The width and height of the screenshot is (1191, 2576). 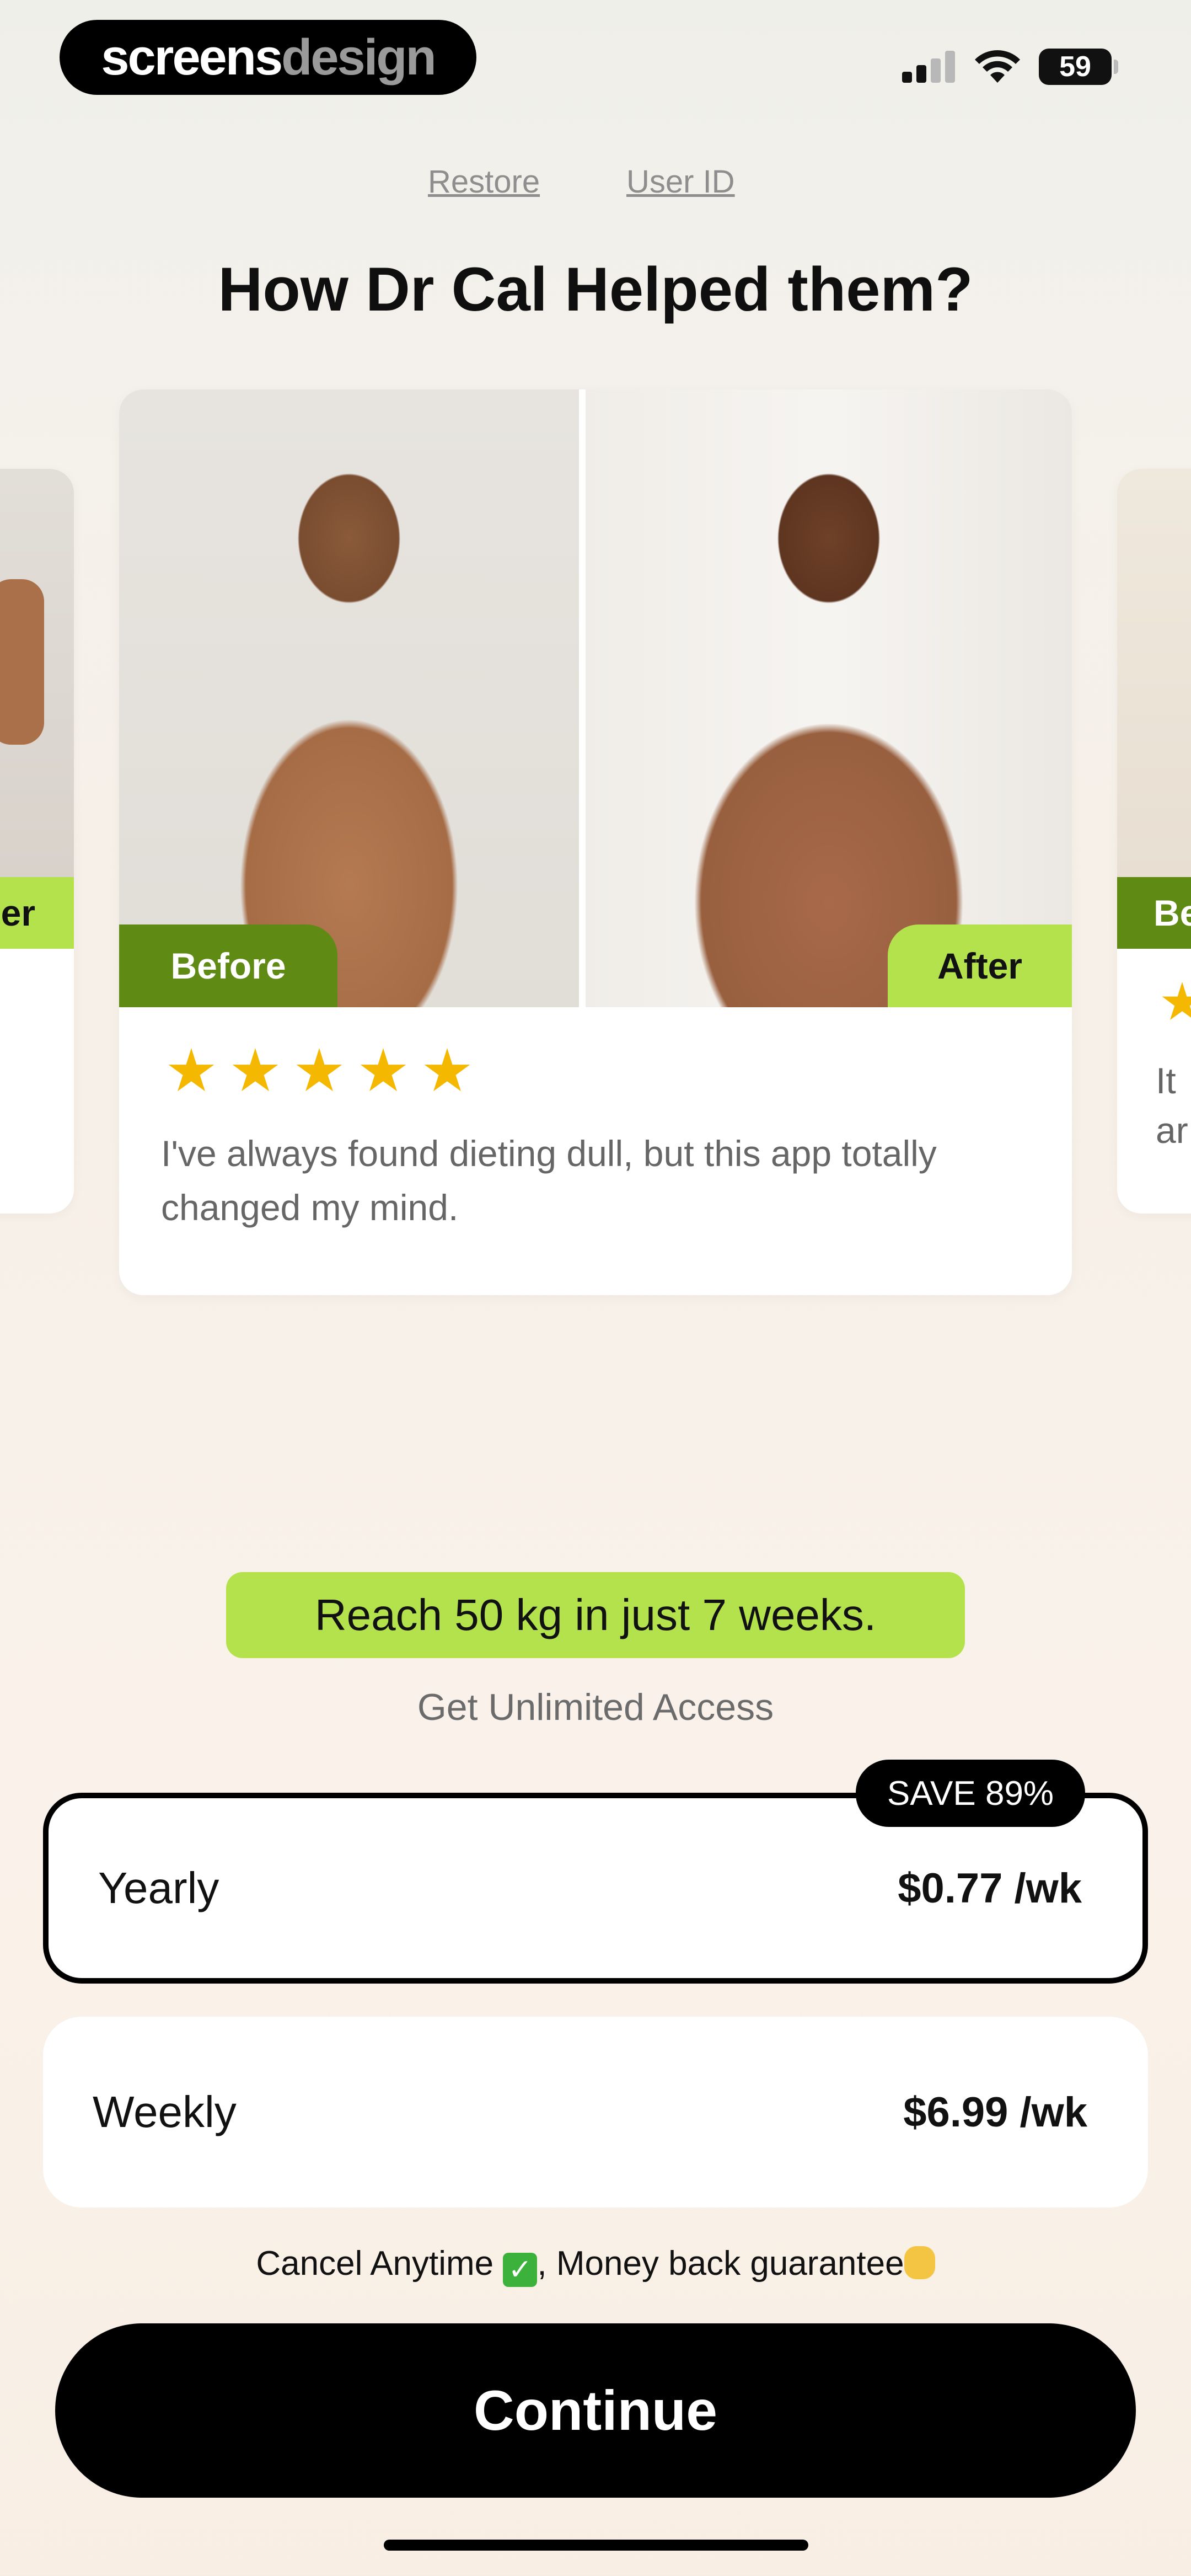 I want to click on continue-button: Continue, so click(x=595, y=2410).